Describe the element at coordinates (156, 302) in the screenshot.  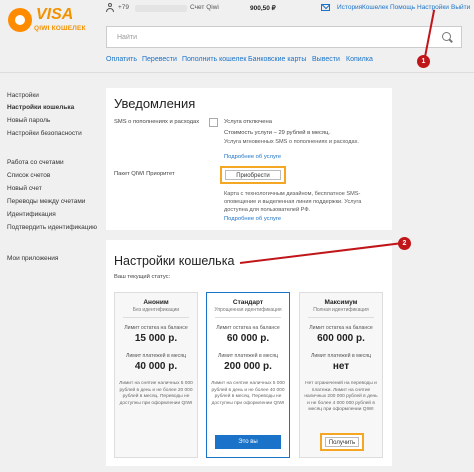
I see `plan-name: Аноним` at that location.